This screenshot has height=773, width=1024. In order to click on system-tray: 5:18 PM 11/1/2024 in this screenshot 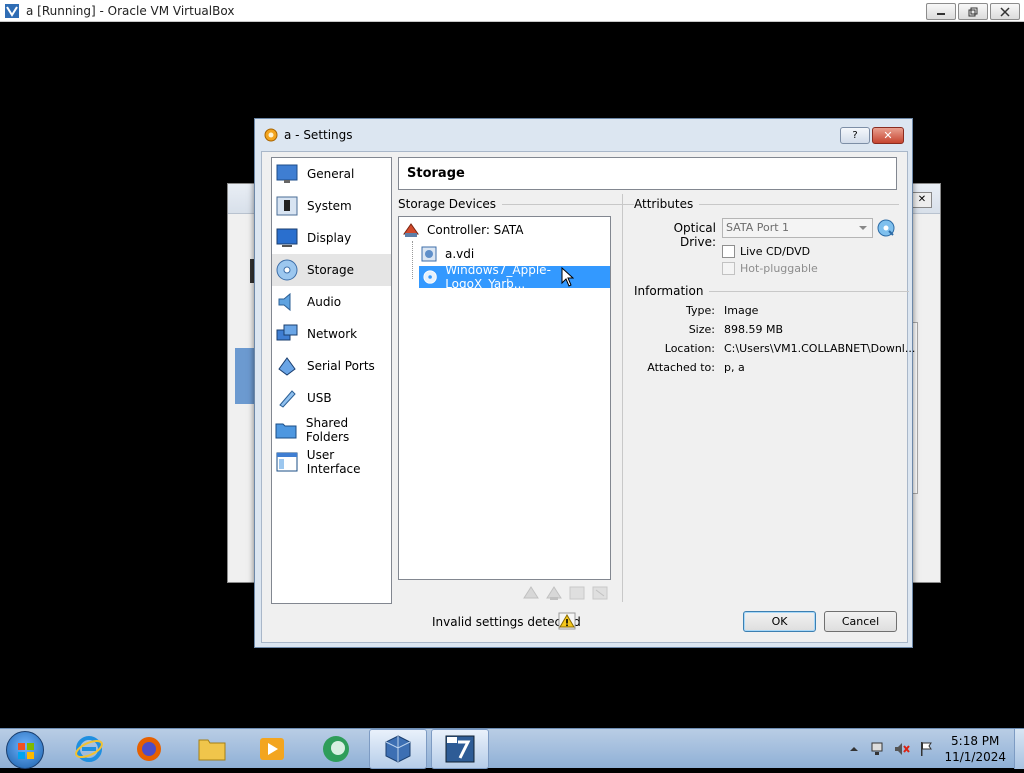, I will do `click(936, 749)`.